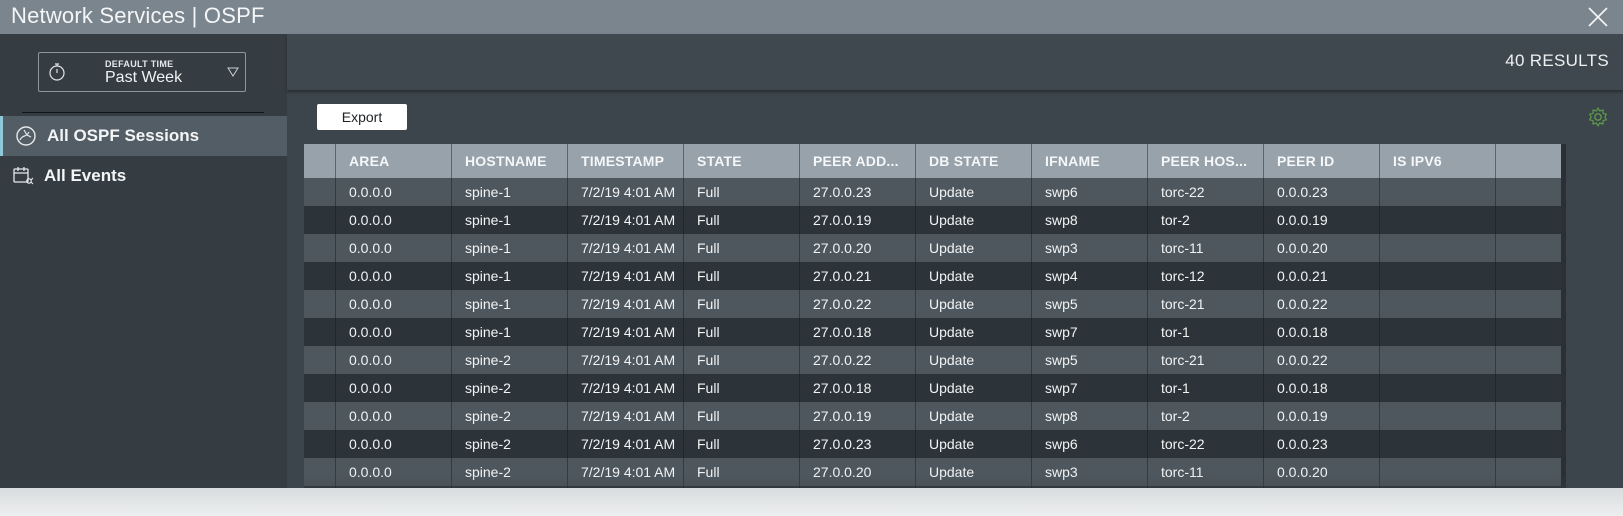 Image resolution: width=1623 pixels, height=516 pixels. I want to click on sidebar-item-events: All Events, so click(143, 176).